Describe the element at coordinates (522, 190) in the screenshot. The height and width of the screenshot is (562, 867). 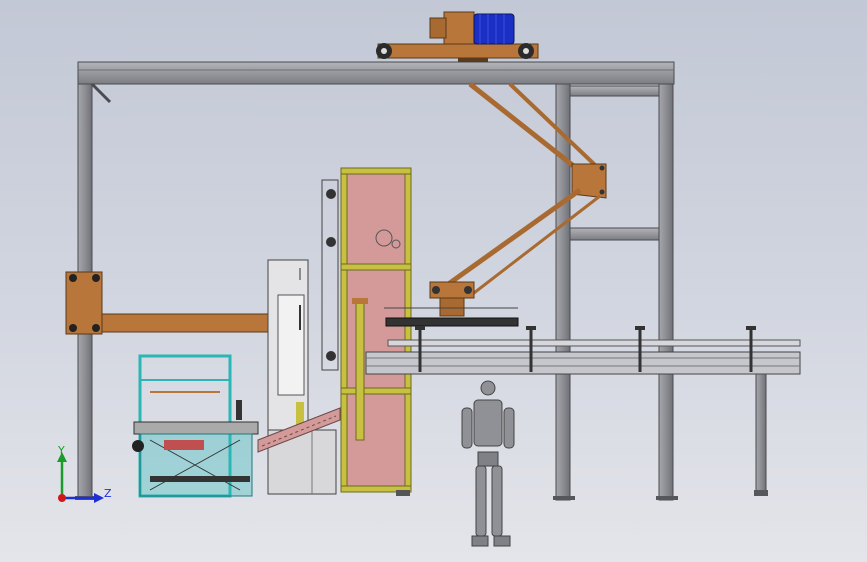
I see `inclined-linkage` at that location.